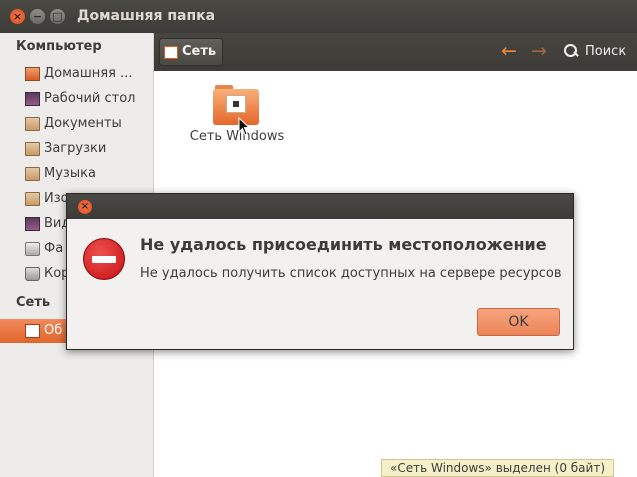 The width and height of the screenshot is (637, 477). What do you see at coordinates (57, 16) in the screenshot?
I see `window-maximize-button: □` at bounding box center [57, 16].